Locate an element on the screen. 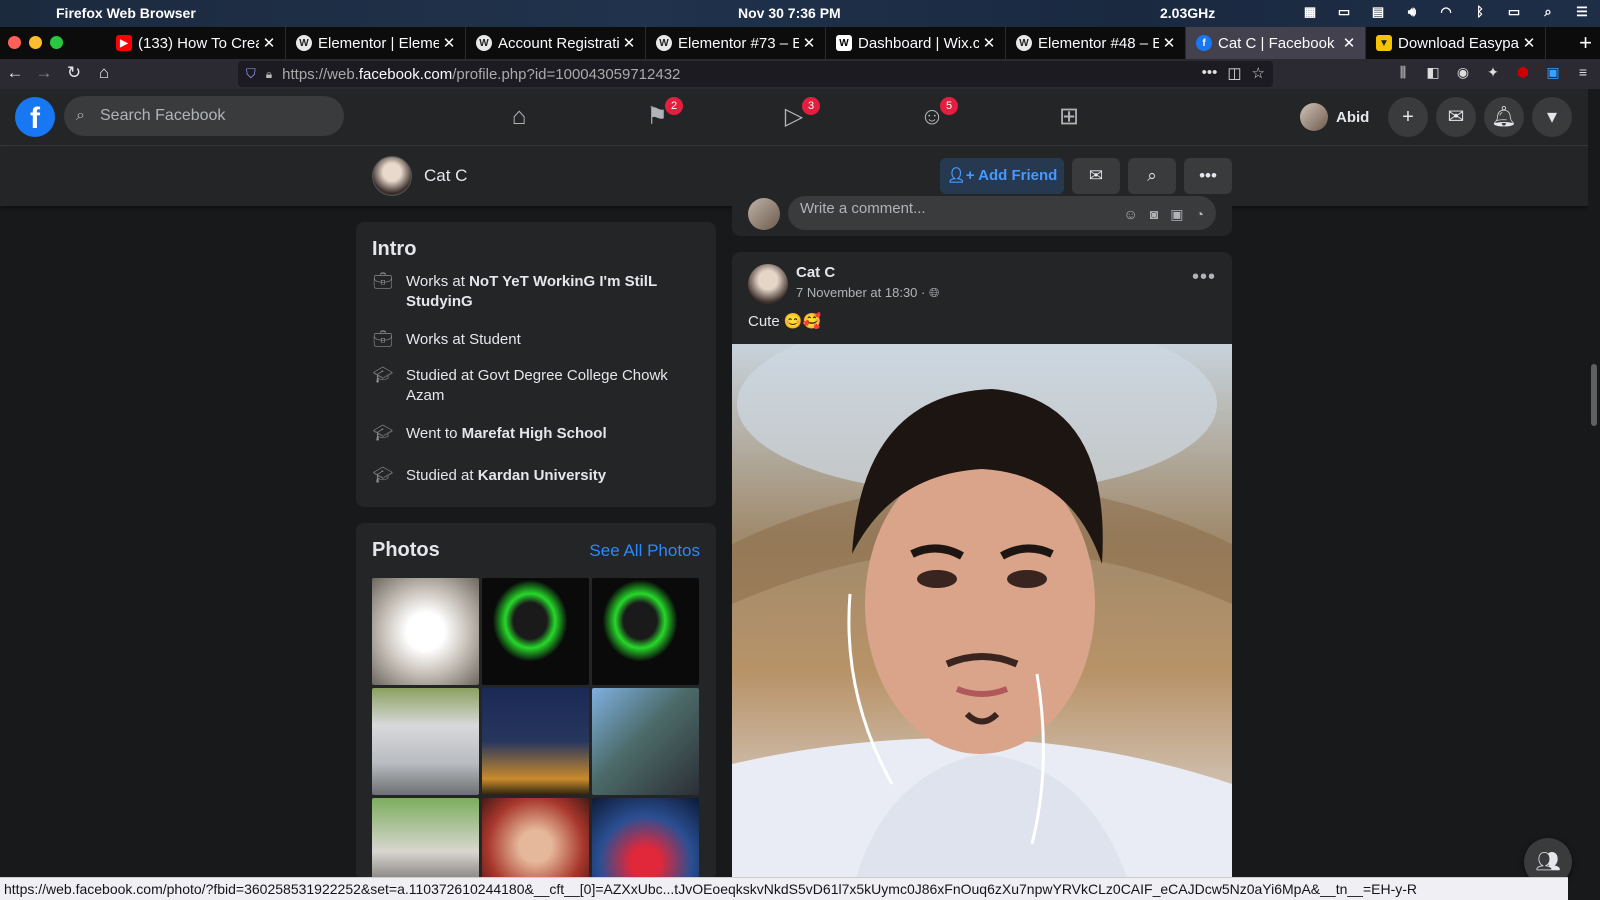 This screenshot has height=900, width=1600. search-profile-button: ⌕ is located at coordinates (1152, 176).